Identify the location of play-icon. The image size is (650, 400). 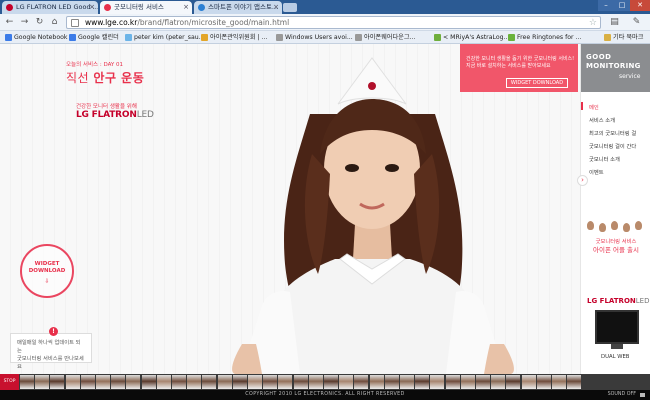
(511, 37).